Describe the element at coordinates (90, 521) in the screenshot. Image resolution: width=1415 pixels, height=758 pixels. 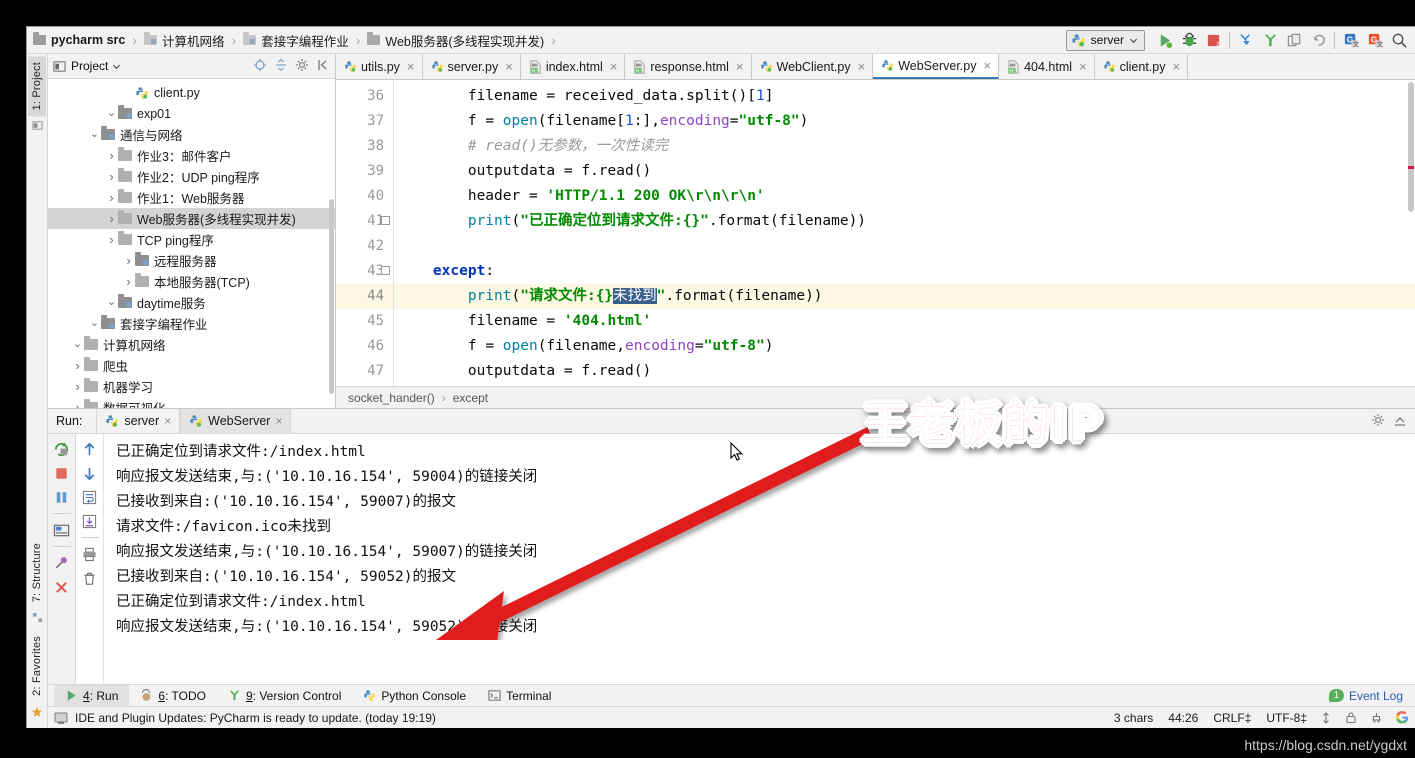
I see `scroll-to-end-button` at that location.